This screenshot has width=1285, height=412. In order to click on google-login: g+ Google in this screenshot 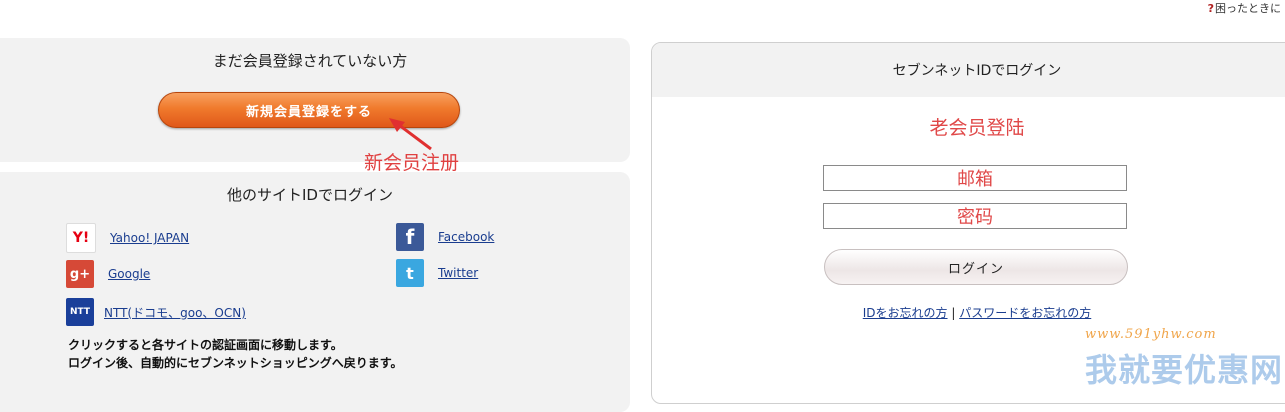, I will do `click(108, 274)`.